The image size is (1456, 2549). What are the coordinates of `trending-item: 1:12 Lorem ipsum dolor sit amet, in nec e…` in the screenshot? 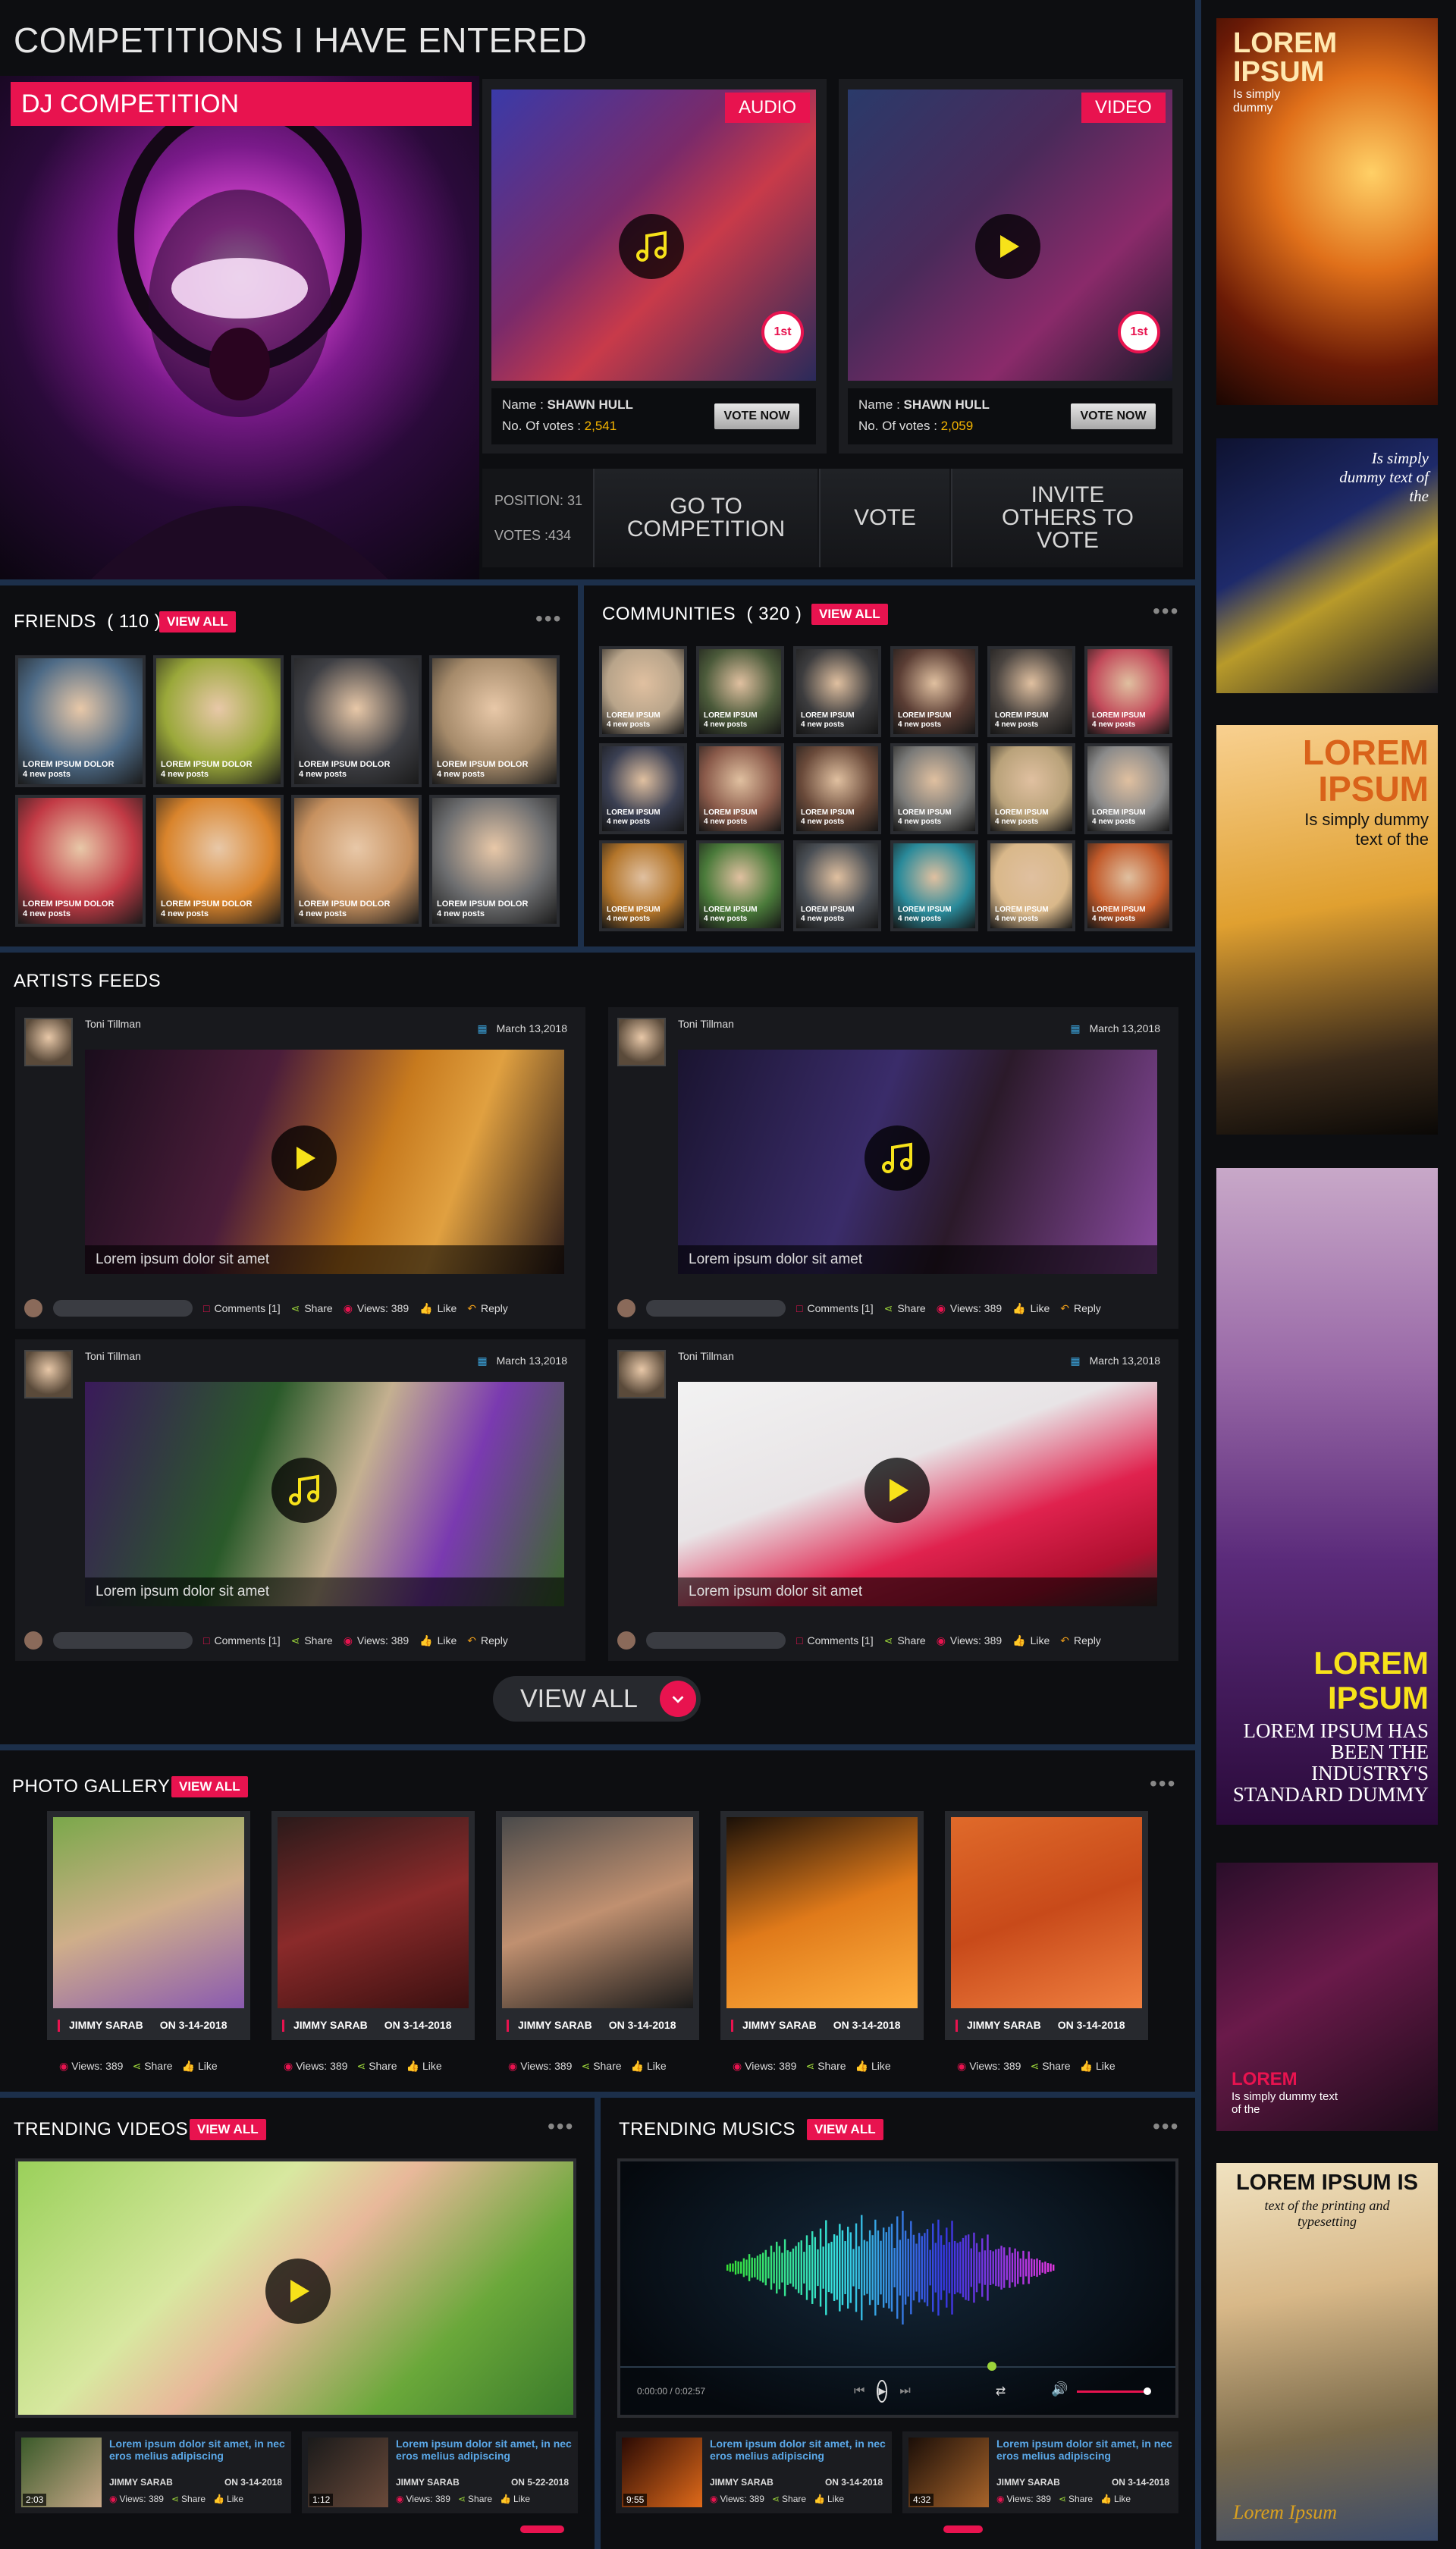 It's located at (440, 2472).